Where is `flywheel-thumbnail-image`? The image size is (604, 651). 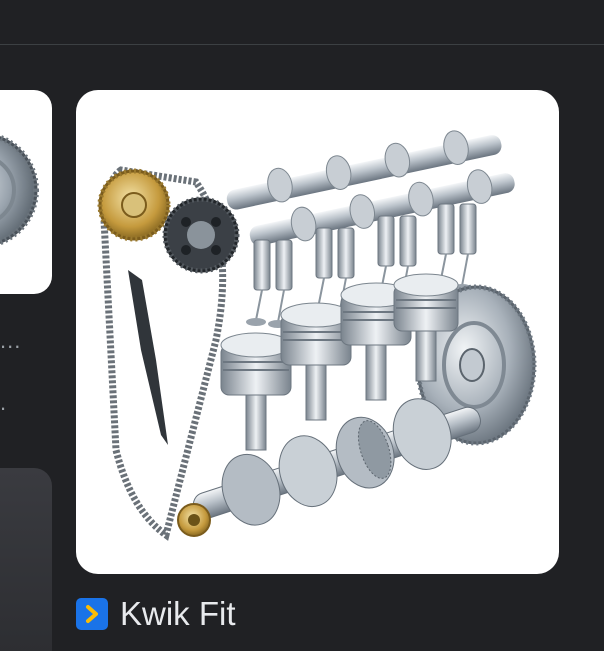
flywheel-thumbnail-image is located at coordinates (19, 190).